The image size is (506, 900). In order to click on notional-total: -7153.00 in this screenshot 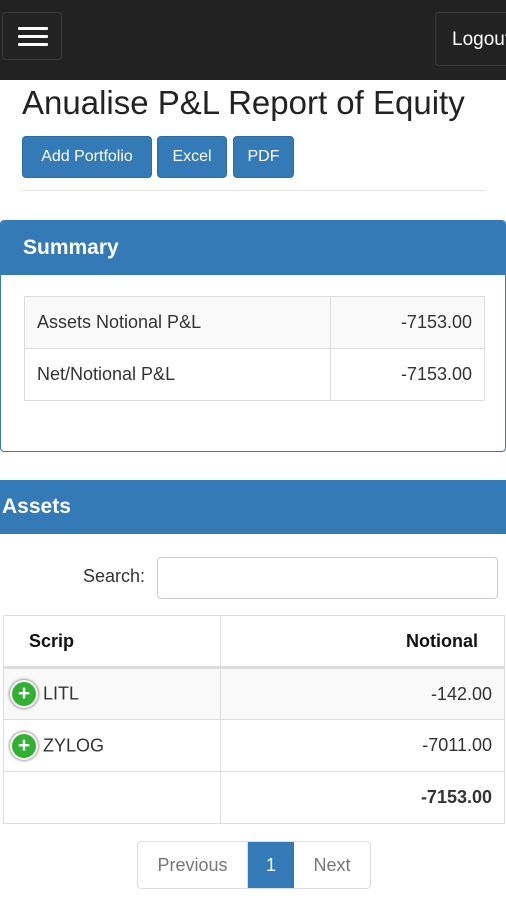, I will do `click(362, 797)`.